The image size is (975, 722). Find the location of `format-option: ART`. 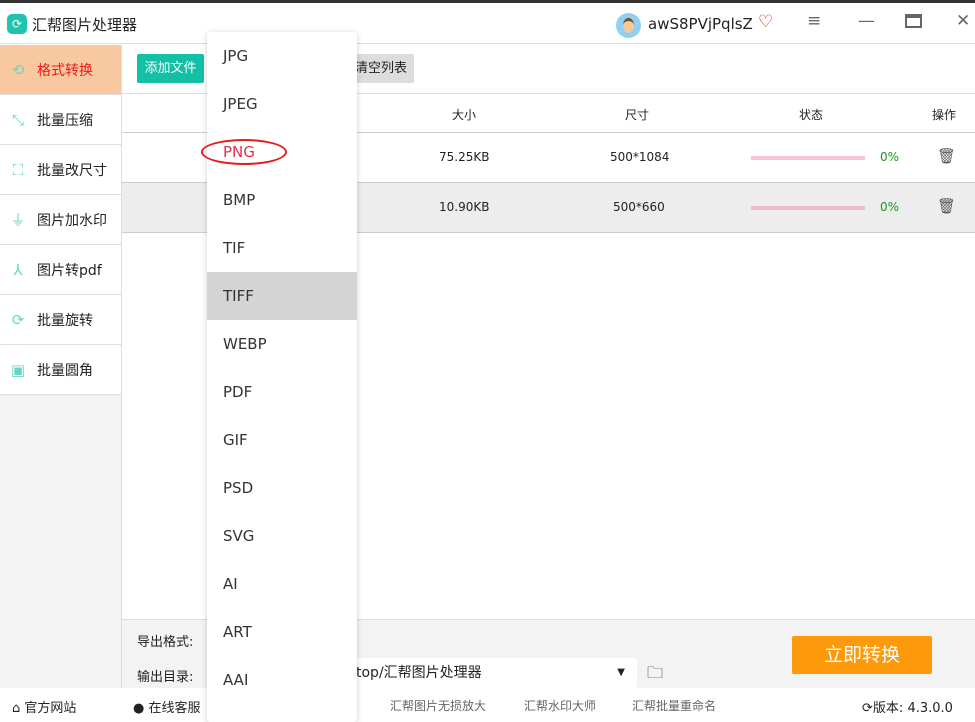

format-option: ART is located at coordinates (282, 632).